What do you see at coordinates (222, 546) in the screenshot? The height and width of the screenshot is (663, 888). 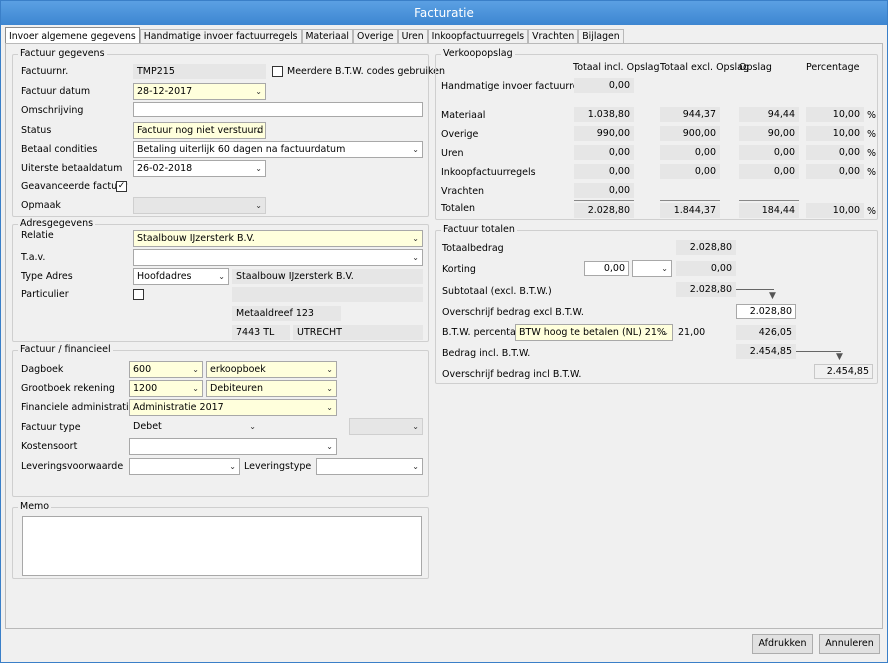 I see `memo-textarea` at bounding box center [222, 546].